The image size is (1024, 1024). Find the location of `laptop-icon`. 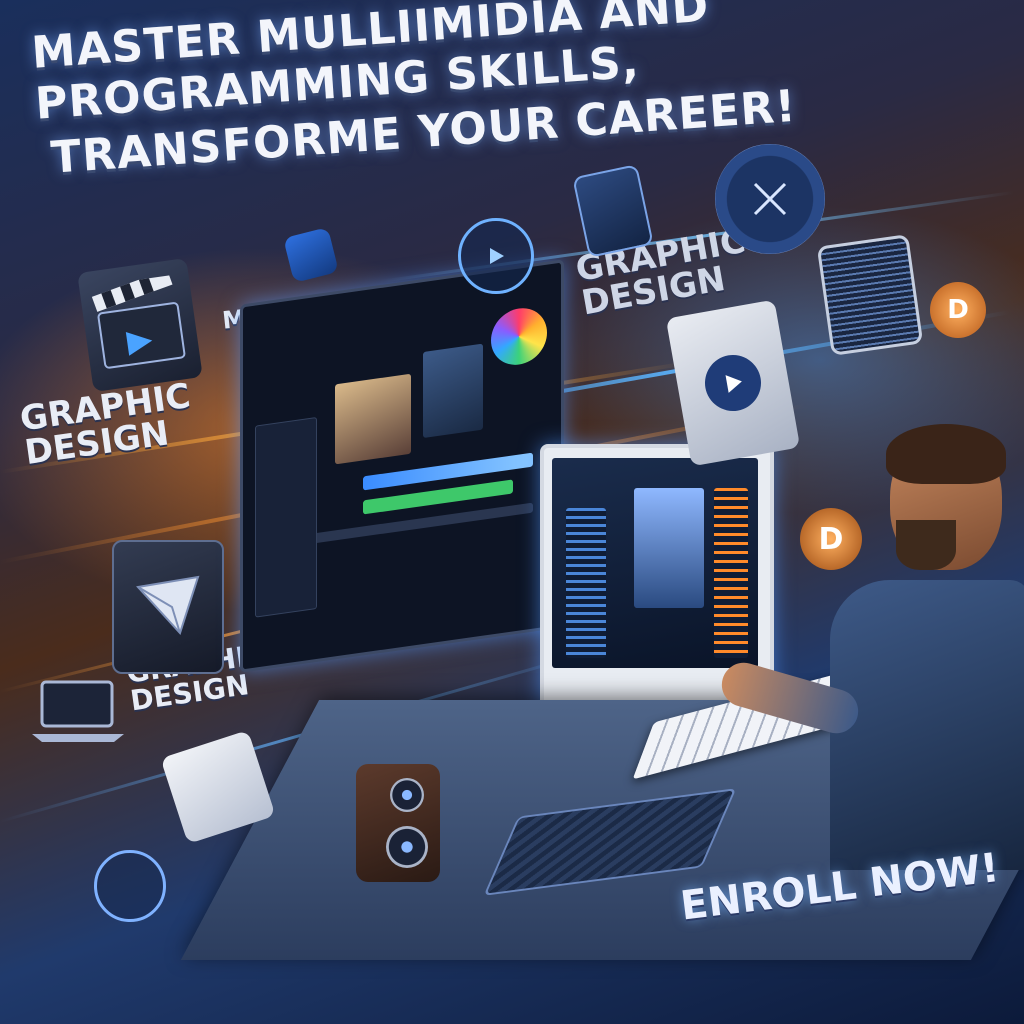

laptop-icon is located at coordinates (78, 711).